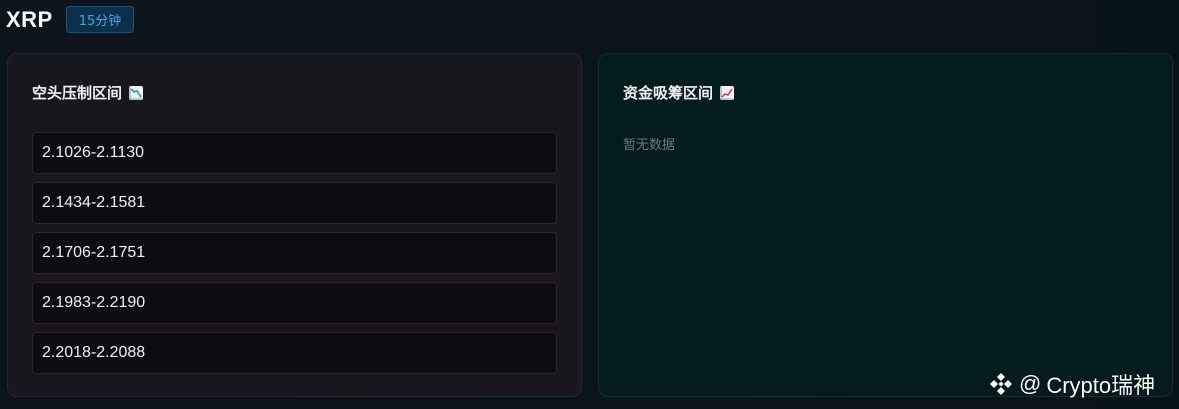 The height and width of the screenshot is (409, 1179). I want to click on header: XRP 15分钟, so click(70, 19).